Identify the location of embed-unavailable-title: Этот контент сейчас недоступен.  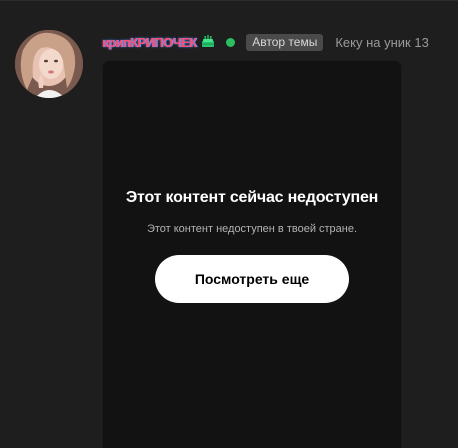
(252, 197).